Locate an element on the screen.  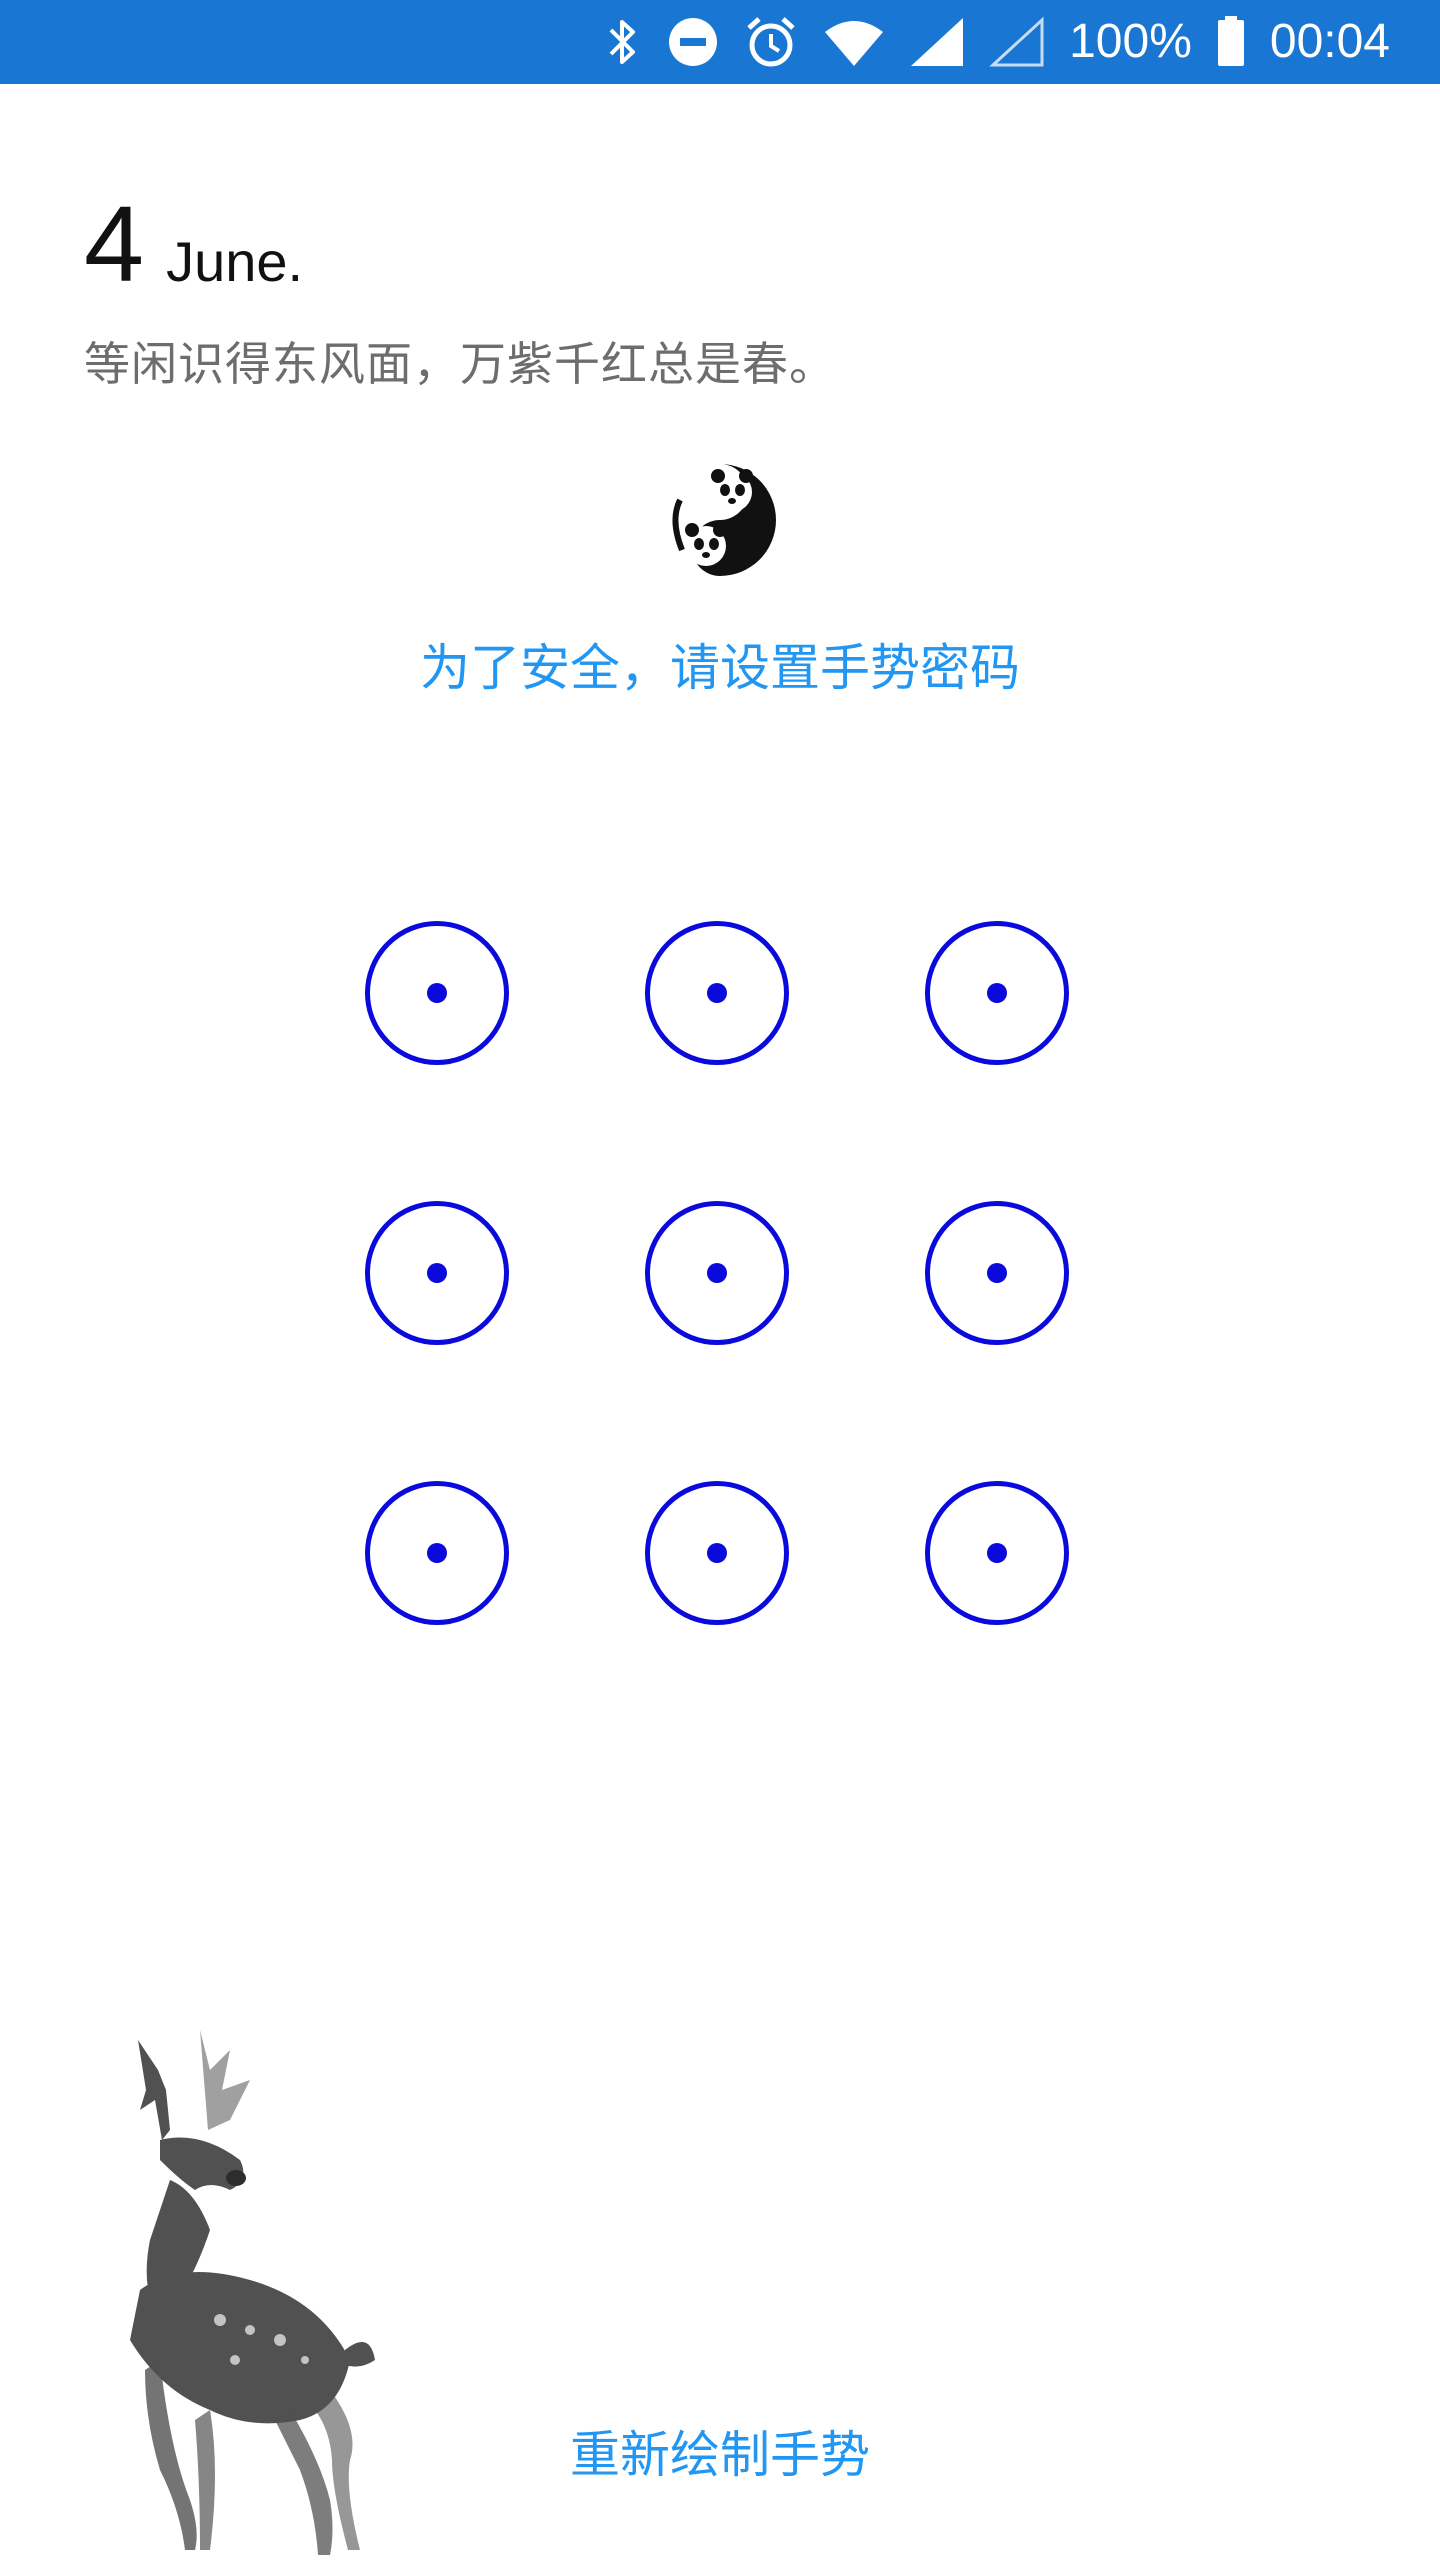
redraw-gesture-button: 重新绘制手势 is located at coordinates (720, 2451).